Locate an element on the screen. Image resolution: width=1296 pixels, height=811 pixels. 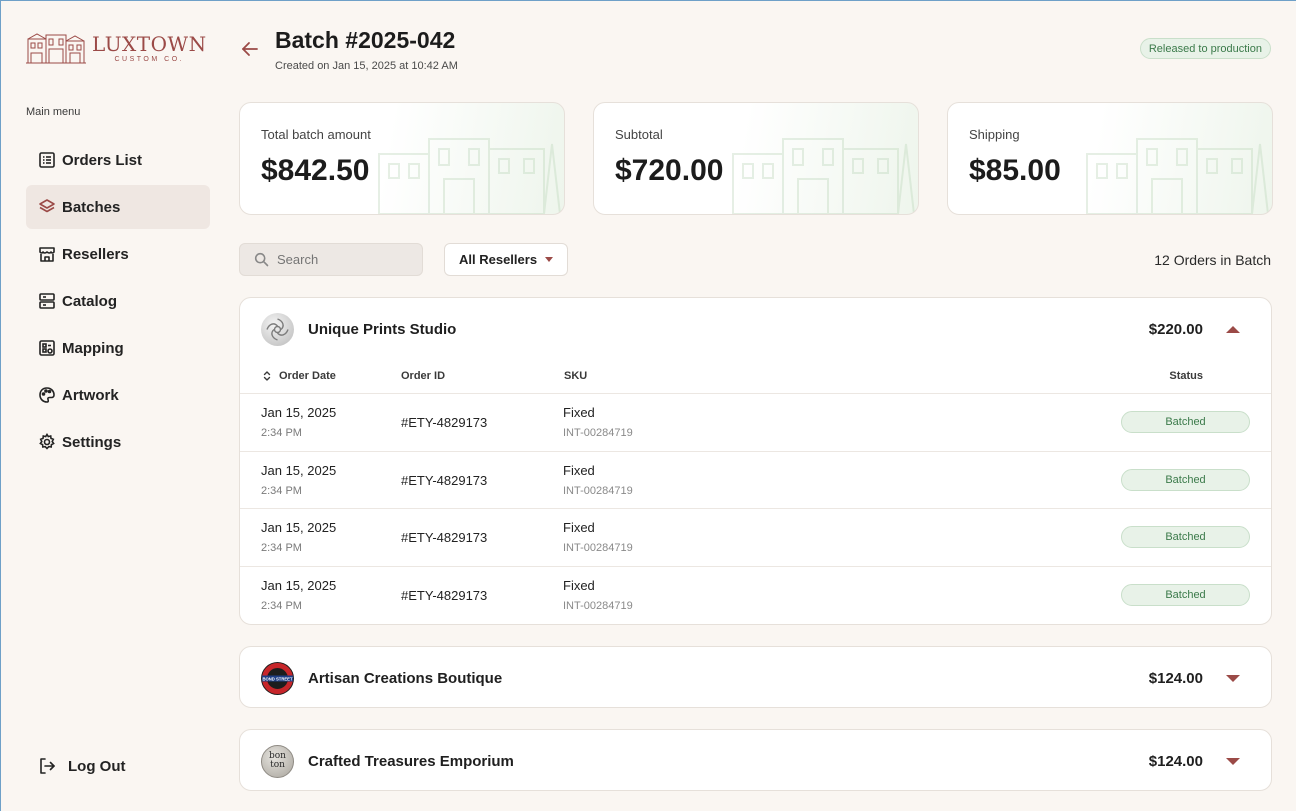
sidebar-item-catalog: Catalog is located at coordinates (118, 301).